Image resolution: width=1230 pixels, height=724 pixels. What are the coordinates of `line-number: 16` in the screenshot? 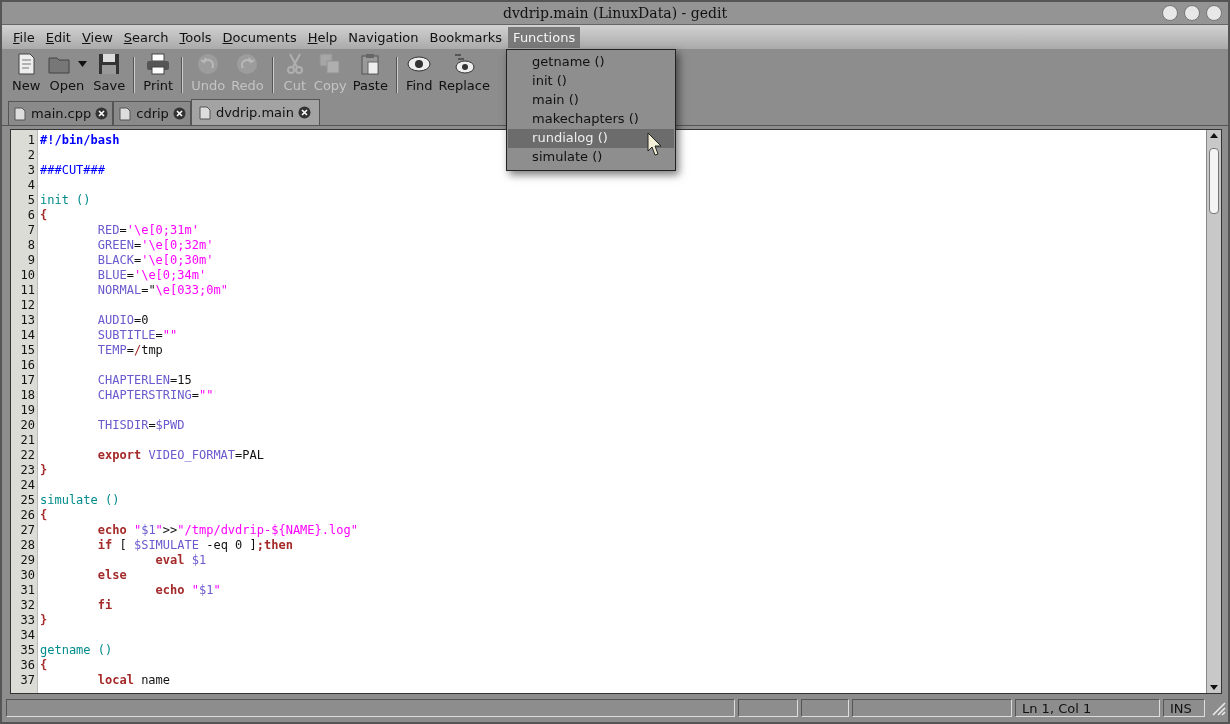 It's located at (27, 365).